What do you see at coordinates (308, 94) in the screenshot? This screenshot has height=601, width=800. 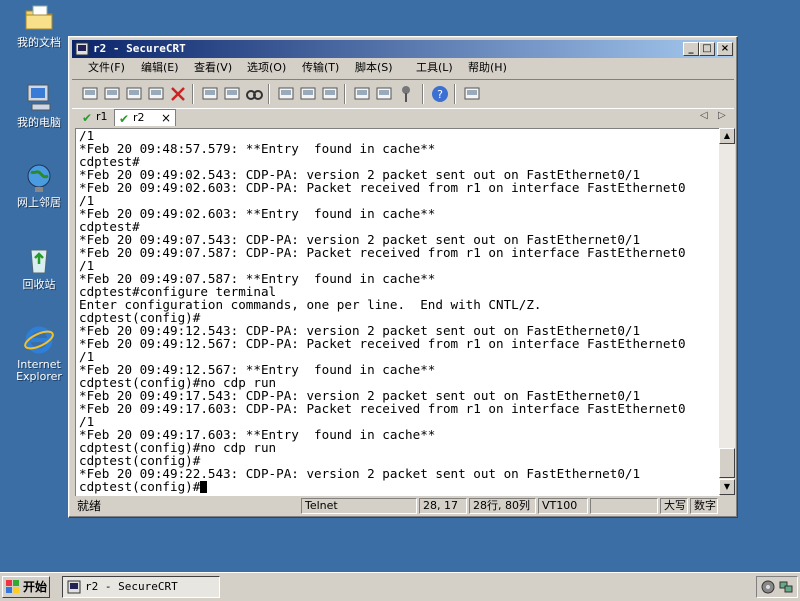 I see `print-selection-icon` at bounding box center [308, 94].